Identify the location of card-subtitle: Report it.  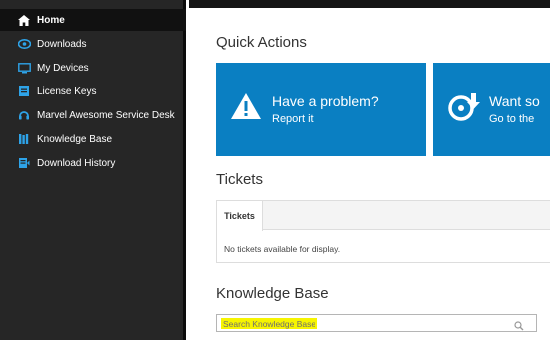
(293, 119).